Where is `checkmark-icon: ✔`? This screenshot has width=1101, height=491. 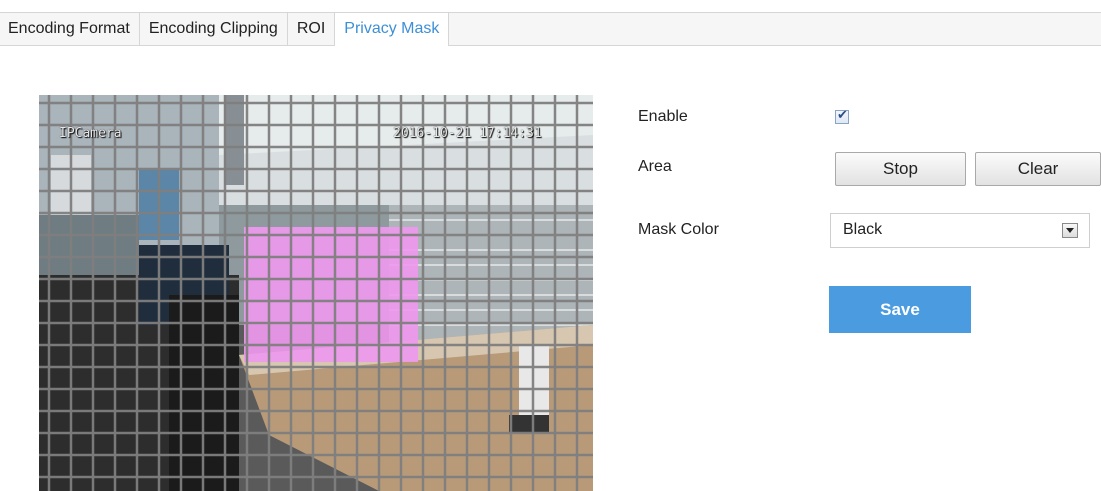
checkmark-icon: ✔ is located at coordinates (842, 115).